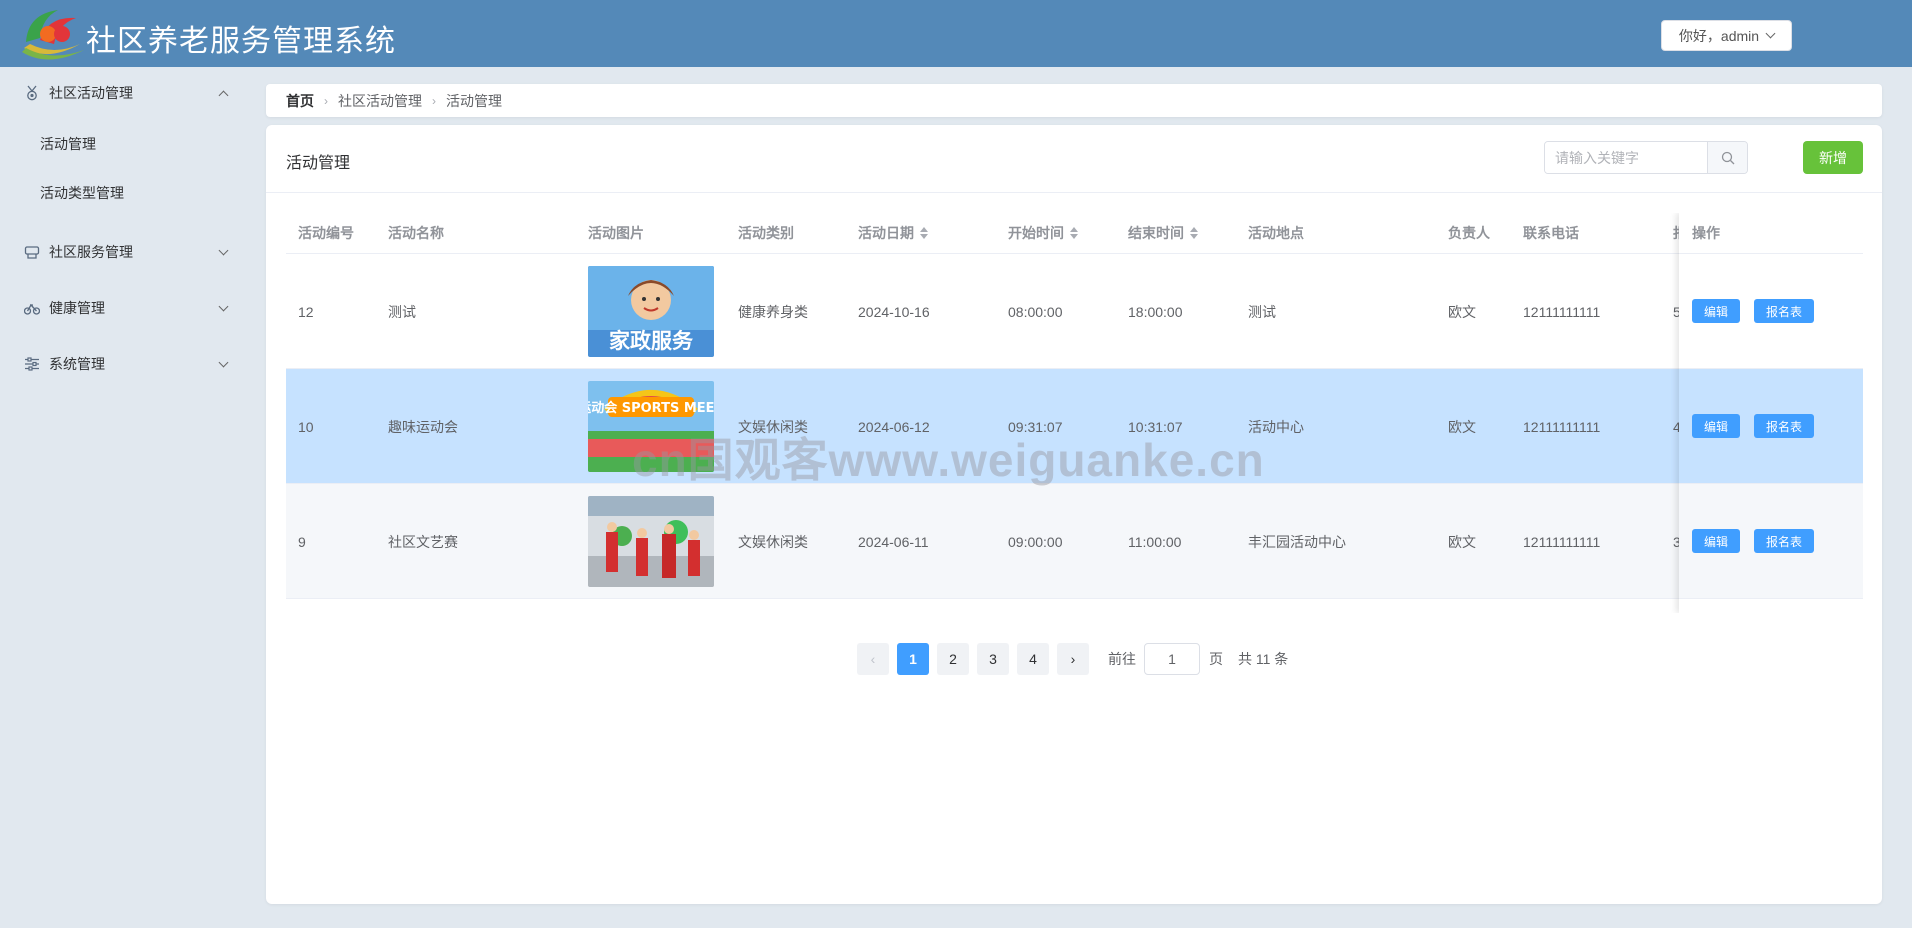  What do you see at coordinates (1073, 659) in the screenshot?
I see `next-page-button: ›` at bounding box center [1073, 659].